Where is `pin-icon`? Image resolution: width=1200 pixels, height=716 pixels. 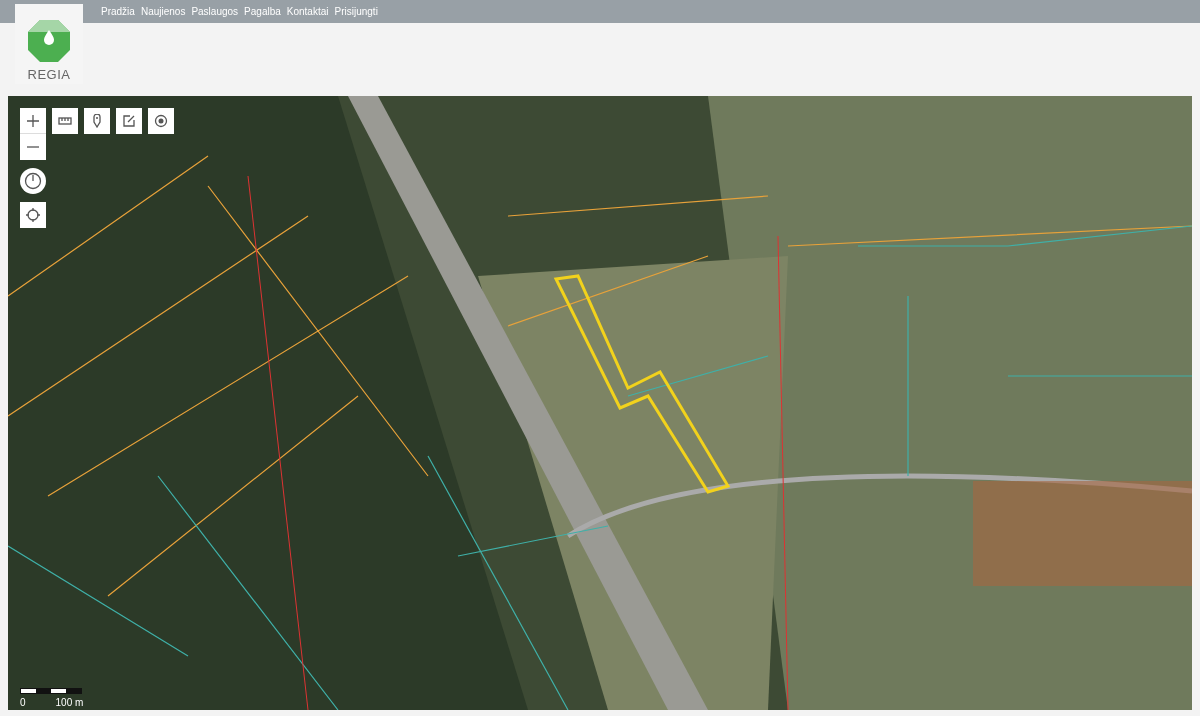 pin-icon is located at coordinates (97, 121).